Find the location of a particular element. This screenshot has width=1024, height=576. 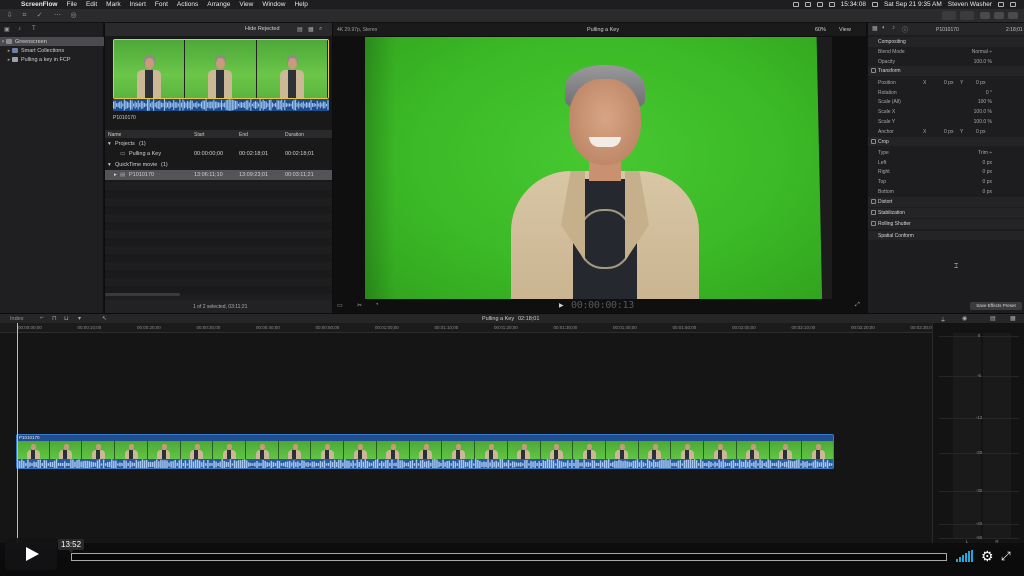

inspector-section: Compositing is located at coordinates (946, 42).